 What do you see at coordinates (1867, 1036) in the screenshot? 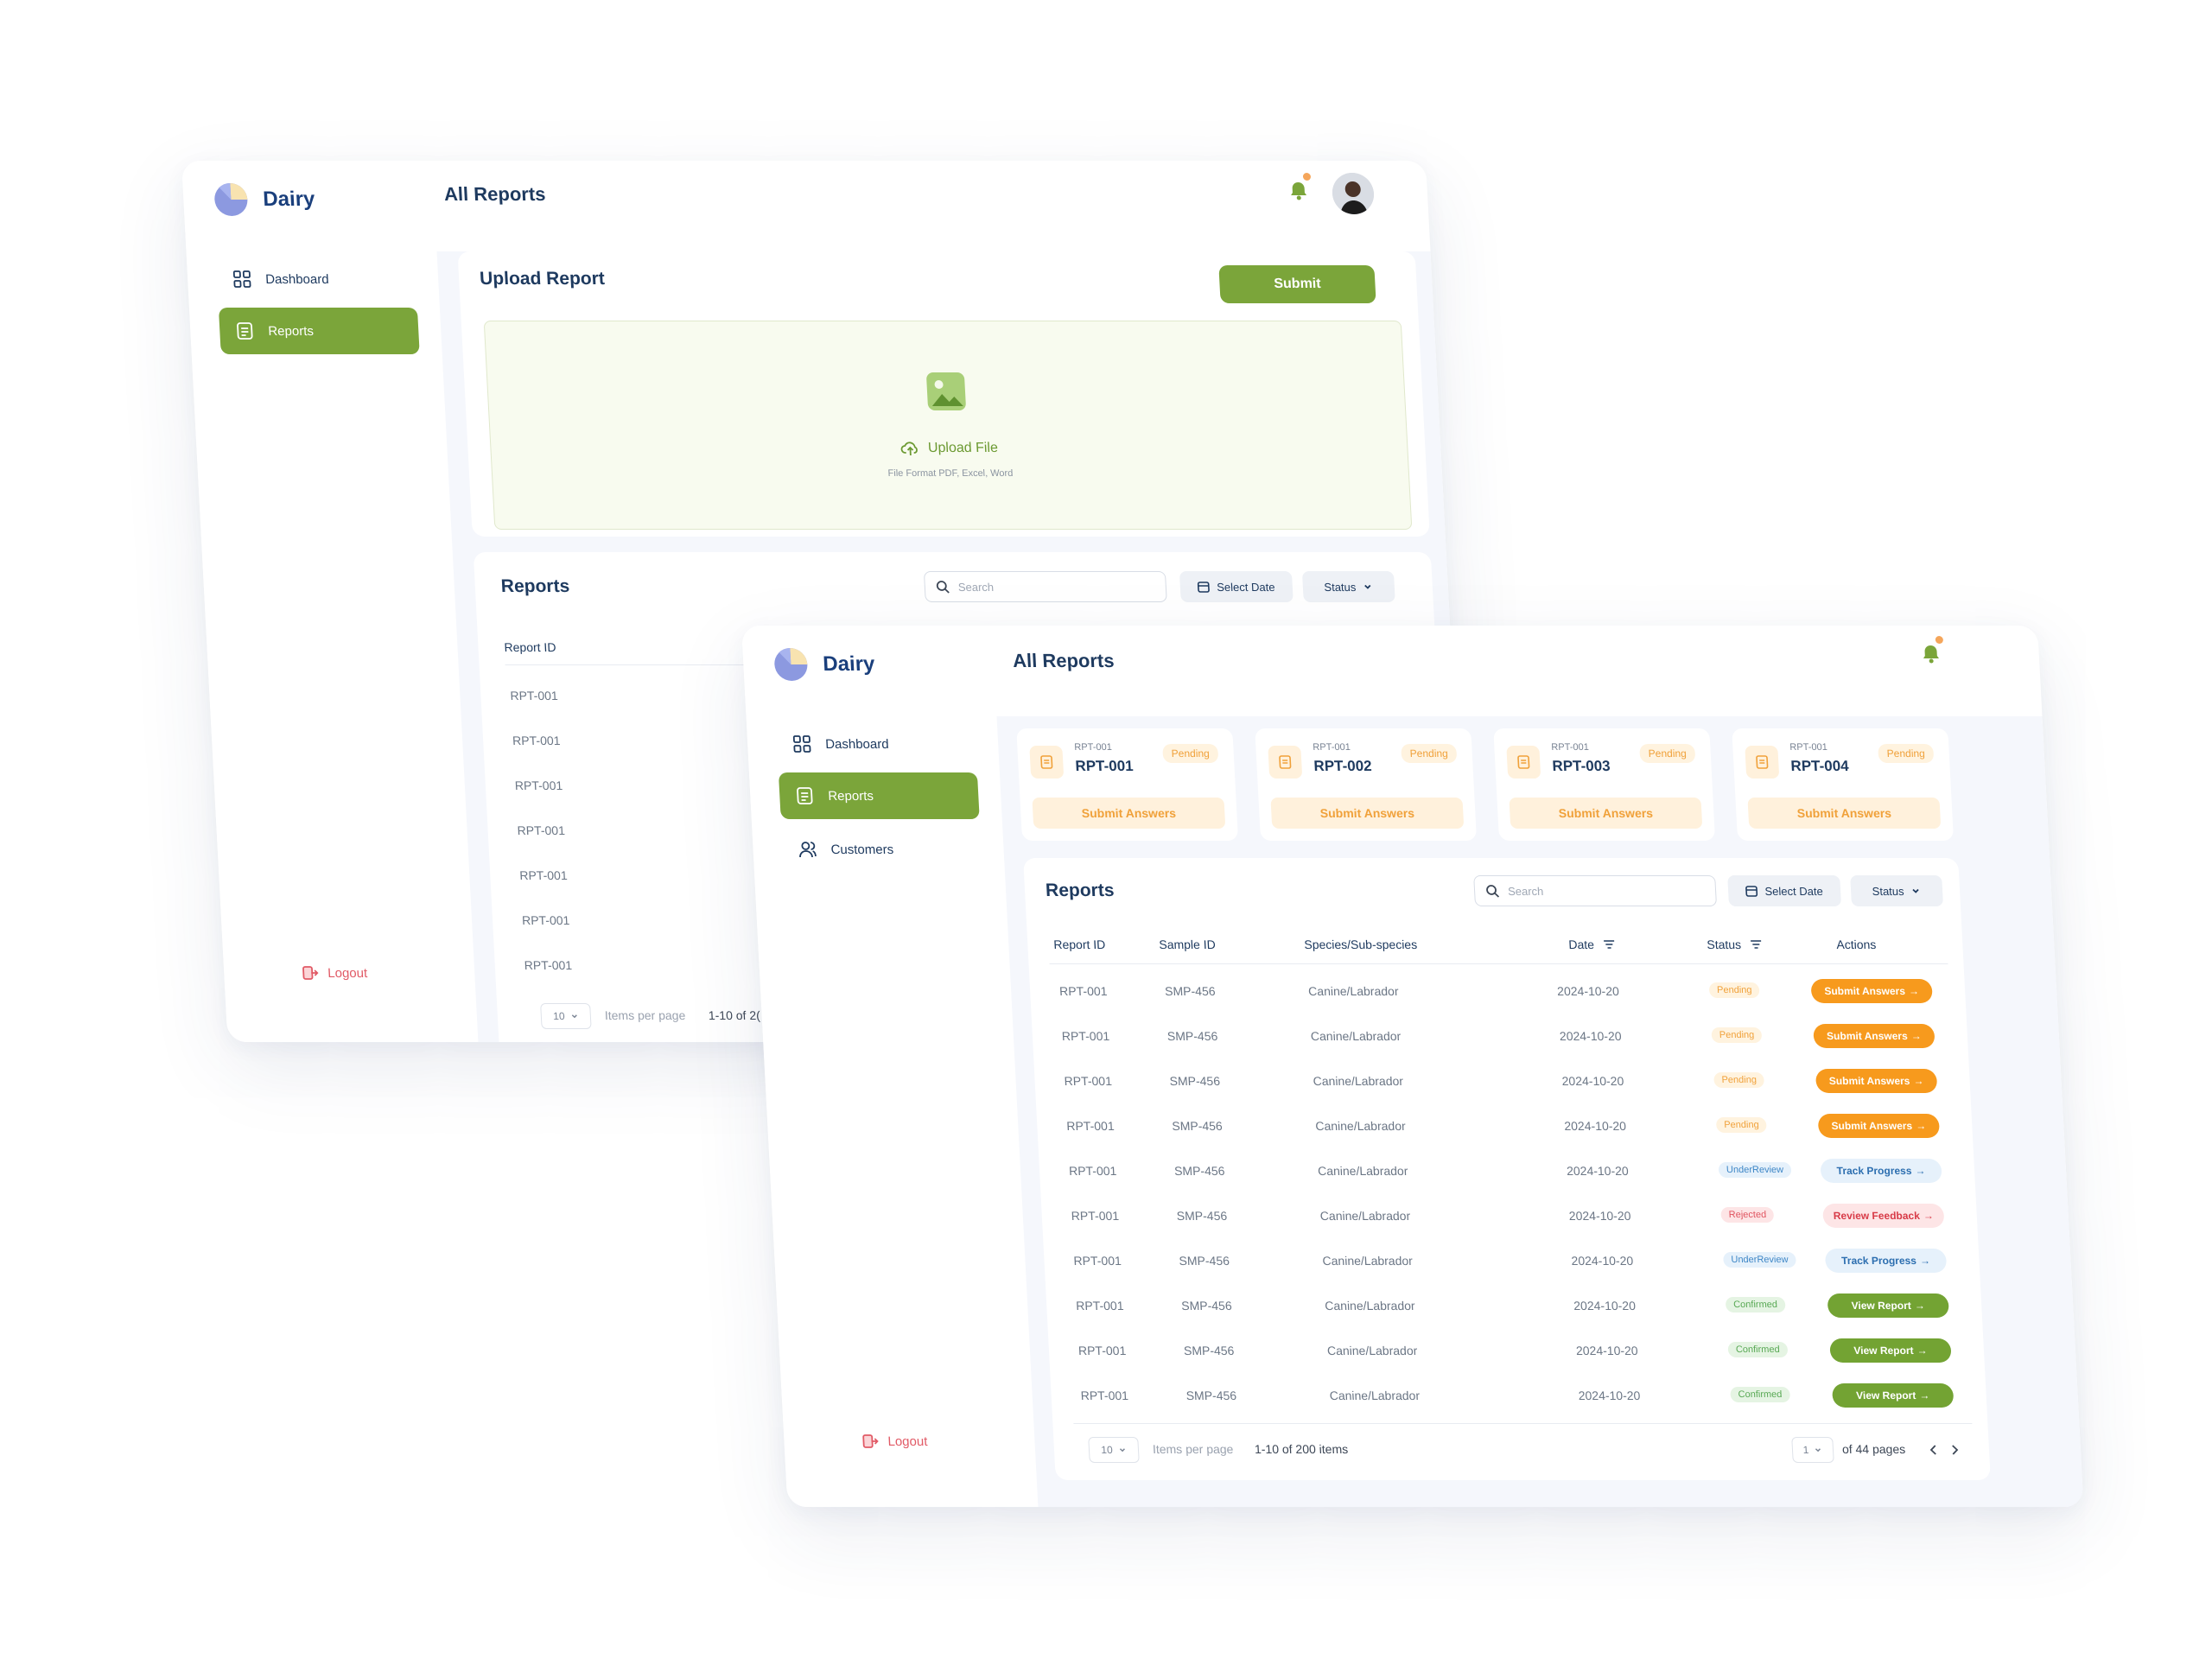
I see `action-label: Submit Answers` at bounding box center [1867, 1036].